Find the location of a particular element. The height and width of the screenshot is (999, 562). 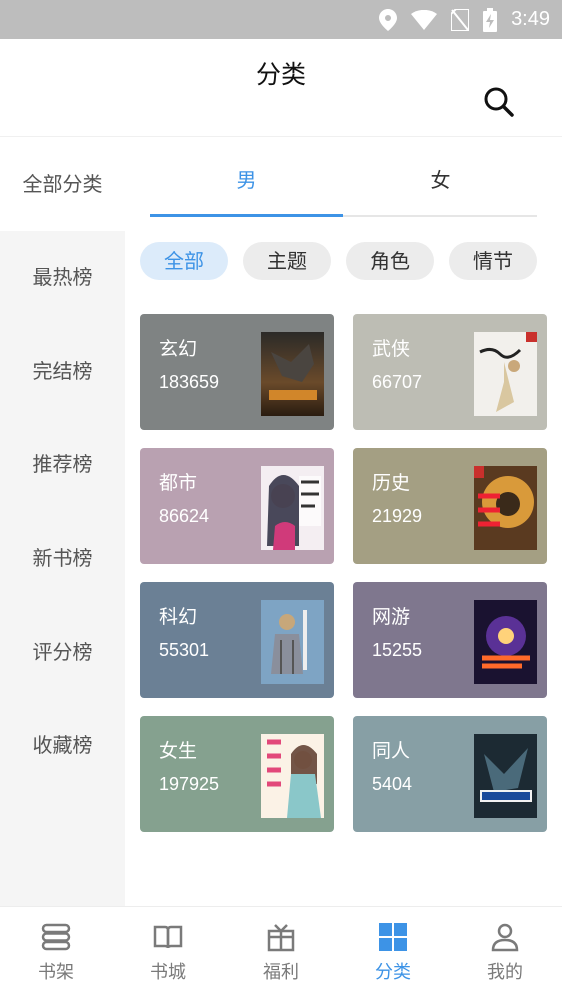

category-card-nvsheng: 女生 197925 is located at coordinates (237, 774).